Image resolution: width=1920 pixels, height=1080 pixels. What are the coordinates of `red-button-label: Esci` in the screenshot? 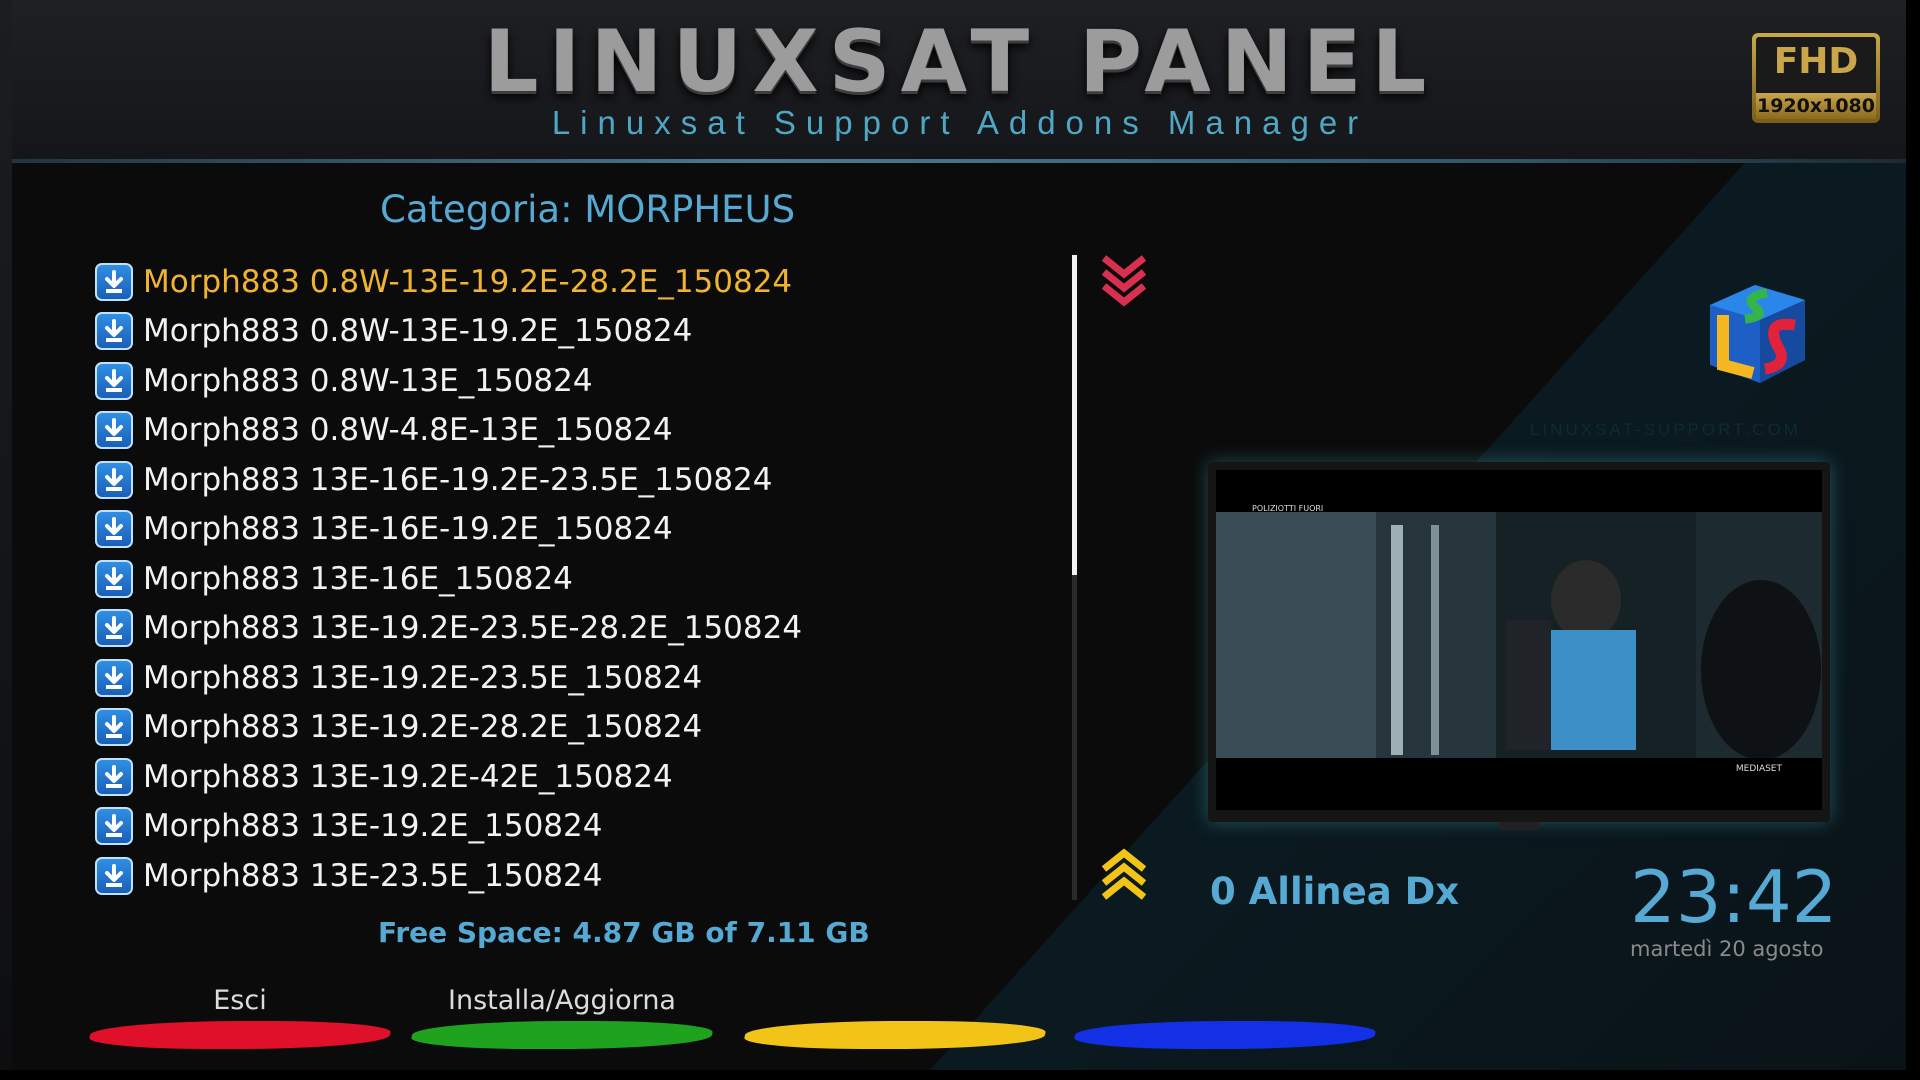 It's located at (240, 1000).